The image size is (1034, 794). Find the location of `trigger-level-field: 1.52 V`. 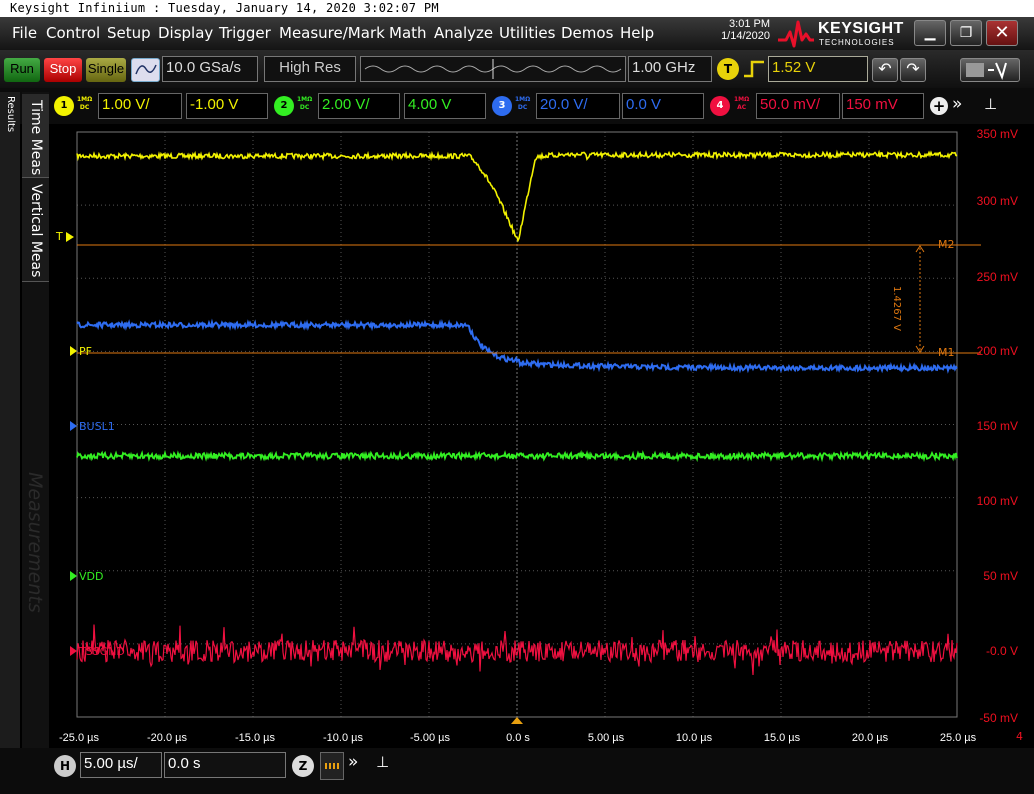

trigger-level-field: 1.52 V is located at coordinates (818, 69).